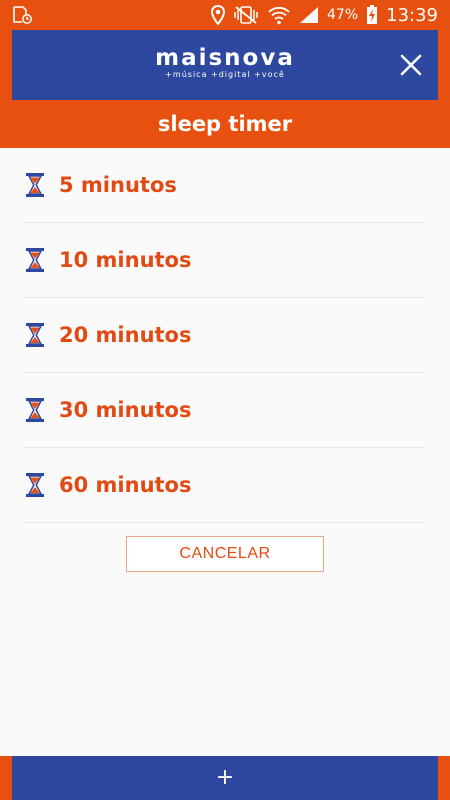 The height and width of the screenshot is (800, 450). What do you see at coordinates (218, 15) in the screenshot?
I see `location-icon` at bounding box center [218, 15].